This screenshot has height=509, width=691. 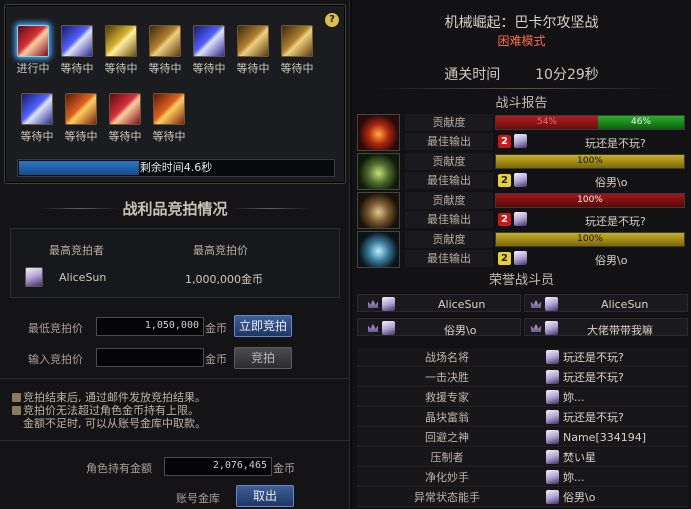 What do you see at coordinates (521, 280) in the screenshot?
I see `honor-title: 荣誉战斗员` at bounding box center [521, 280].